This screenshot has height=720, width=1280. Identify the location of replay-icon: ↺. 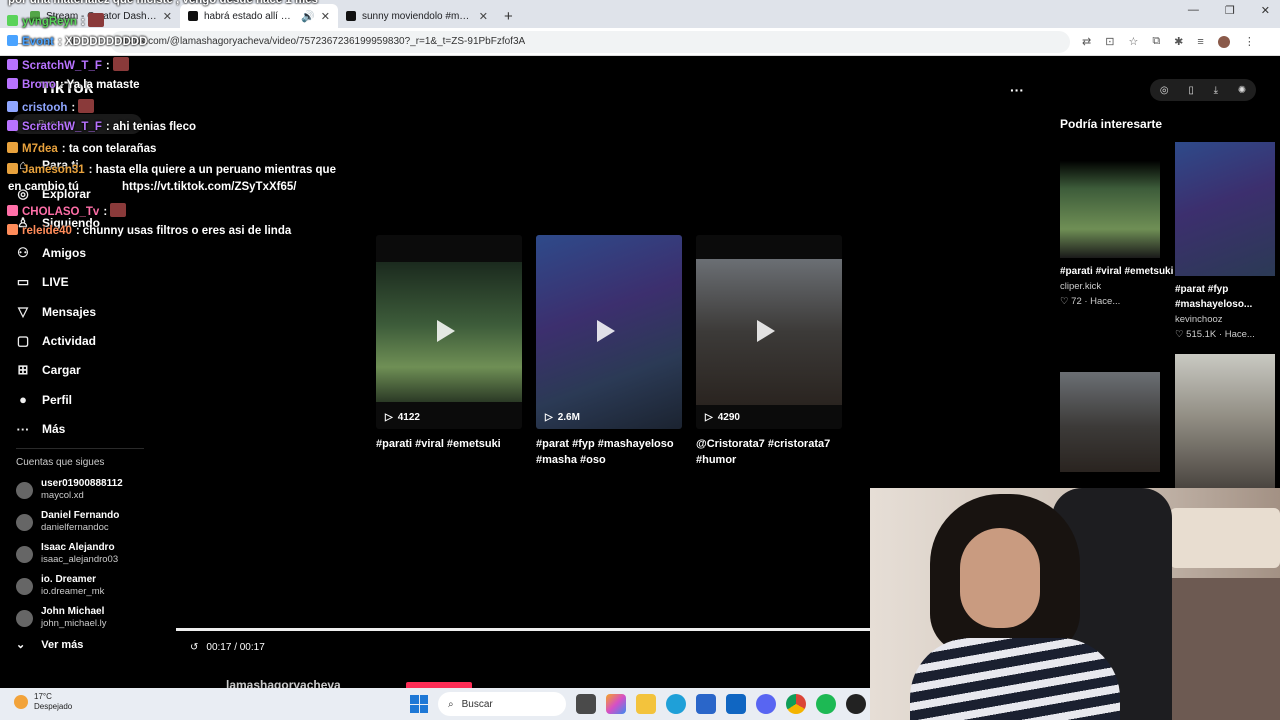
(194, 647).